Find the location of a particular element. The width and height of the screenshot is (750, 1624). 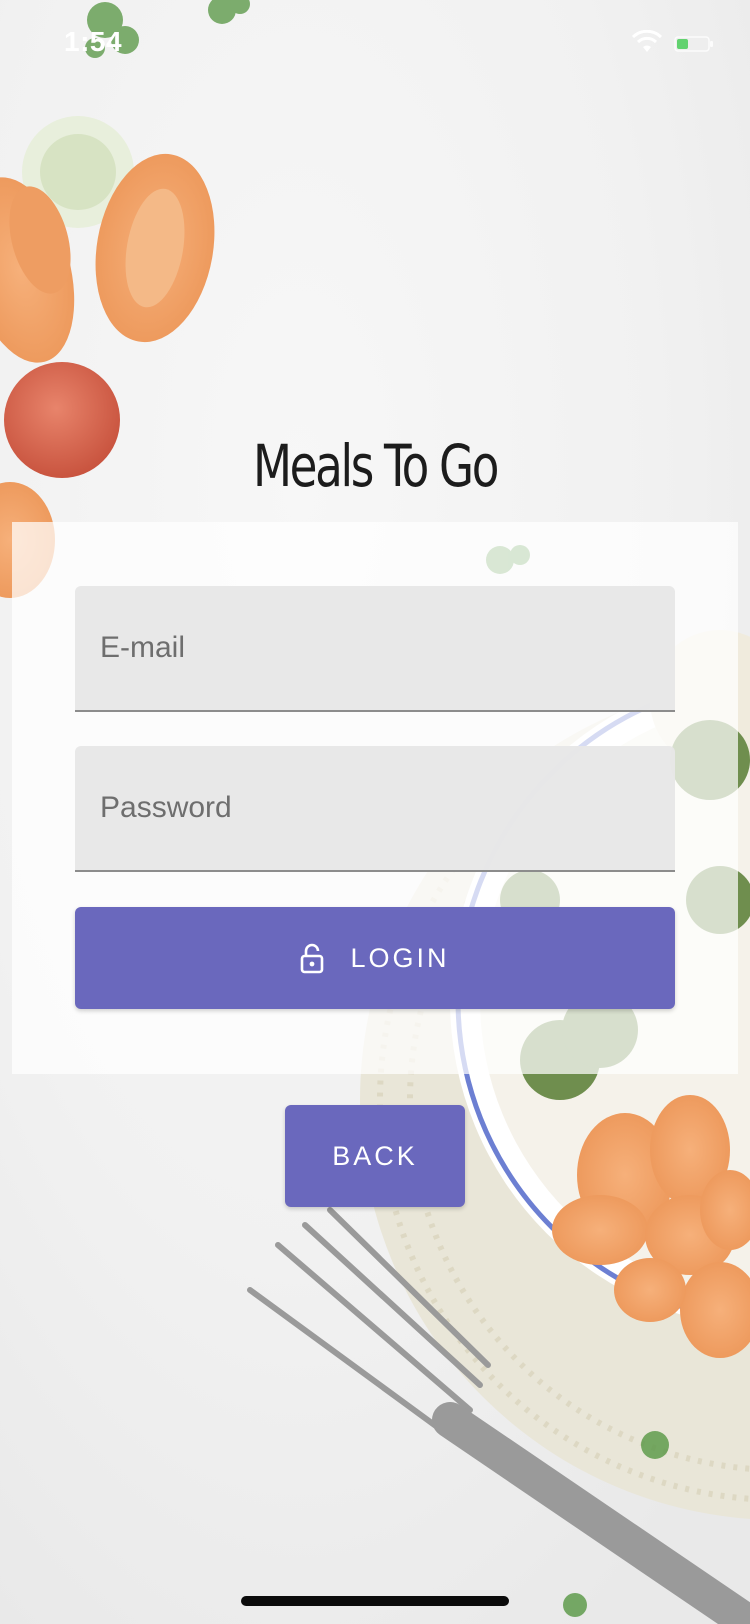

wifi-icon is located at coordinates (647, 41).